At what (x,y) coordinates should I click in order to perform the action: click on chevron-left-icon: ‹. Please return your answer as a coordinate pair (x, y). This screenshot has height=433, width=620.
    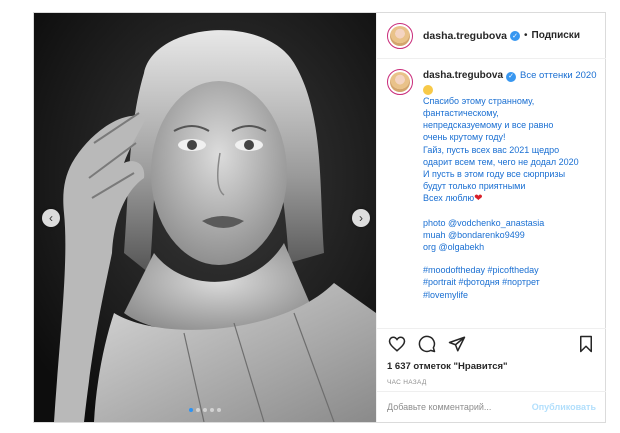
    Looking at the image, I should click on (51, 218).